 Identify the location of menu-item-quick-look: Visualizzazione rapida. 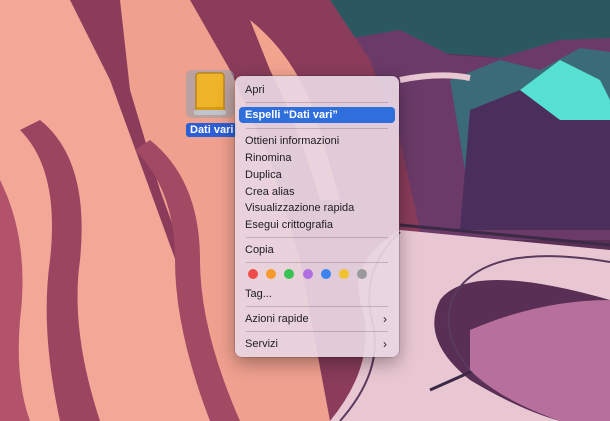
(317, 208).